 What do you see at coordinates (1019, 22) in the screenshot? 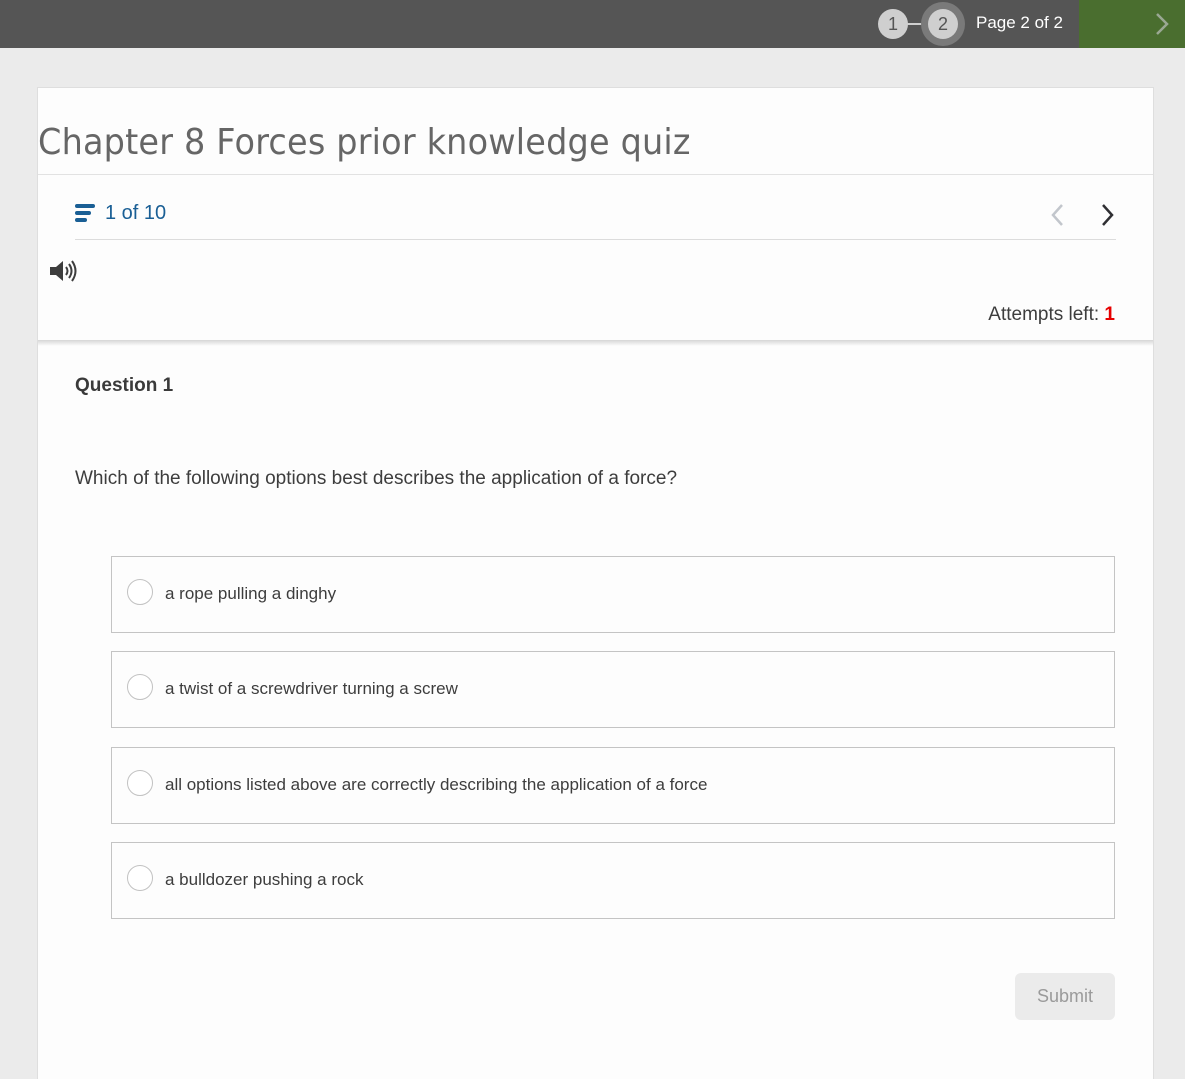
I see `page-indicator: Page 2 of 2` at bounding box center [1019, 22].